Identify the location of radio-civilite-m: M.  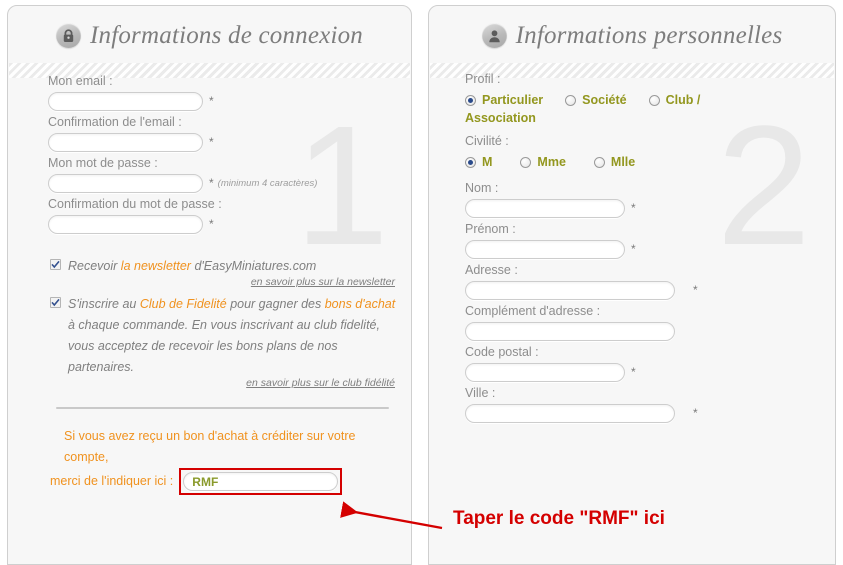
(478, 162).